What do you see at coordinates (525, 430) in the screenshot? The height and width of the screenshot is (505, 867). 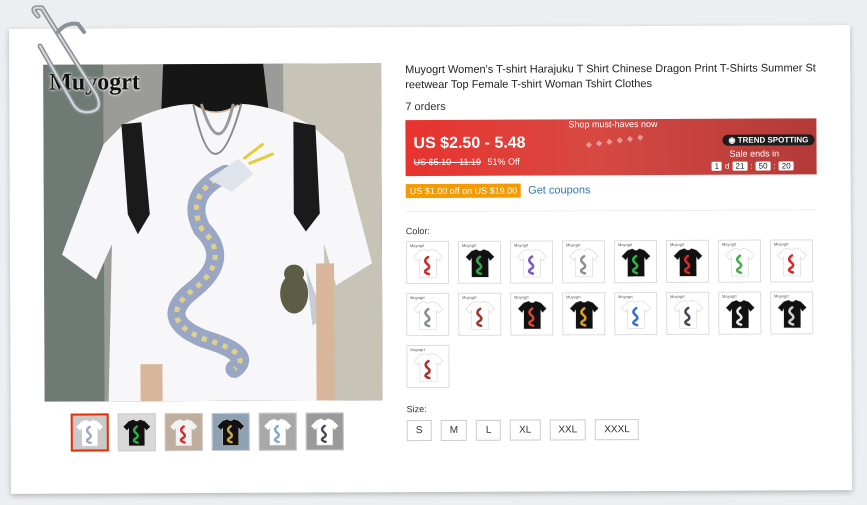 I see `size-option-xl: XL` at bounding box center [525, 430].